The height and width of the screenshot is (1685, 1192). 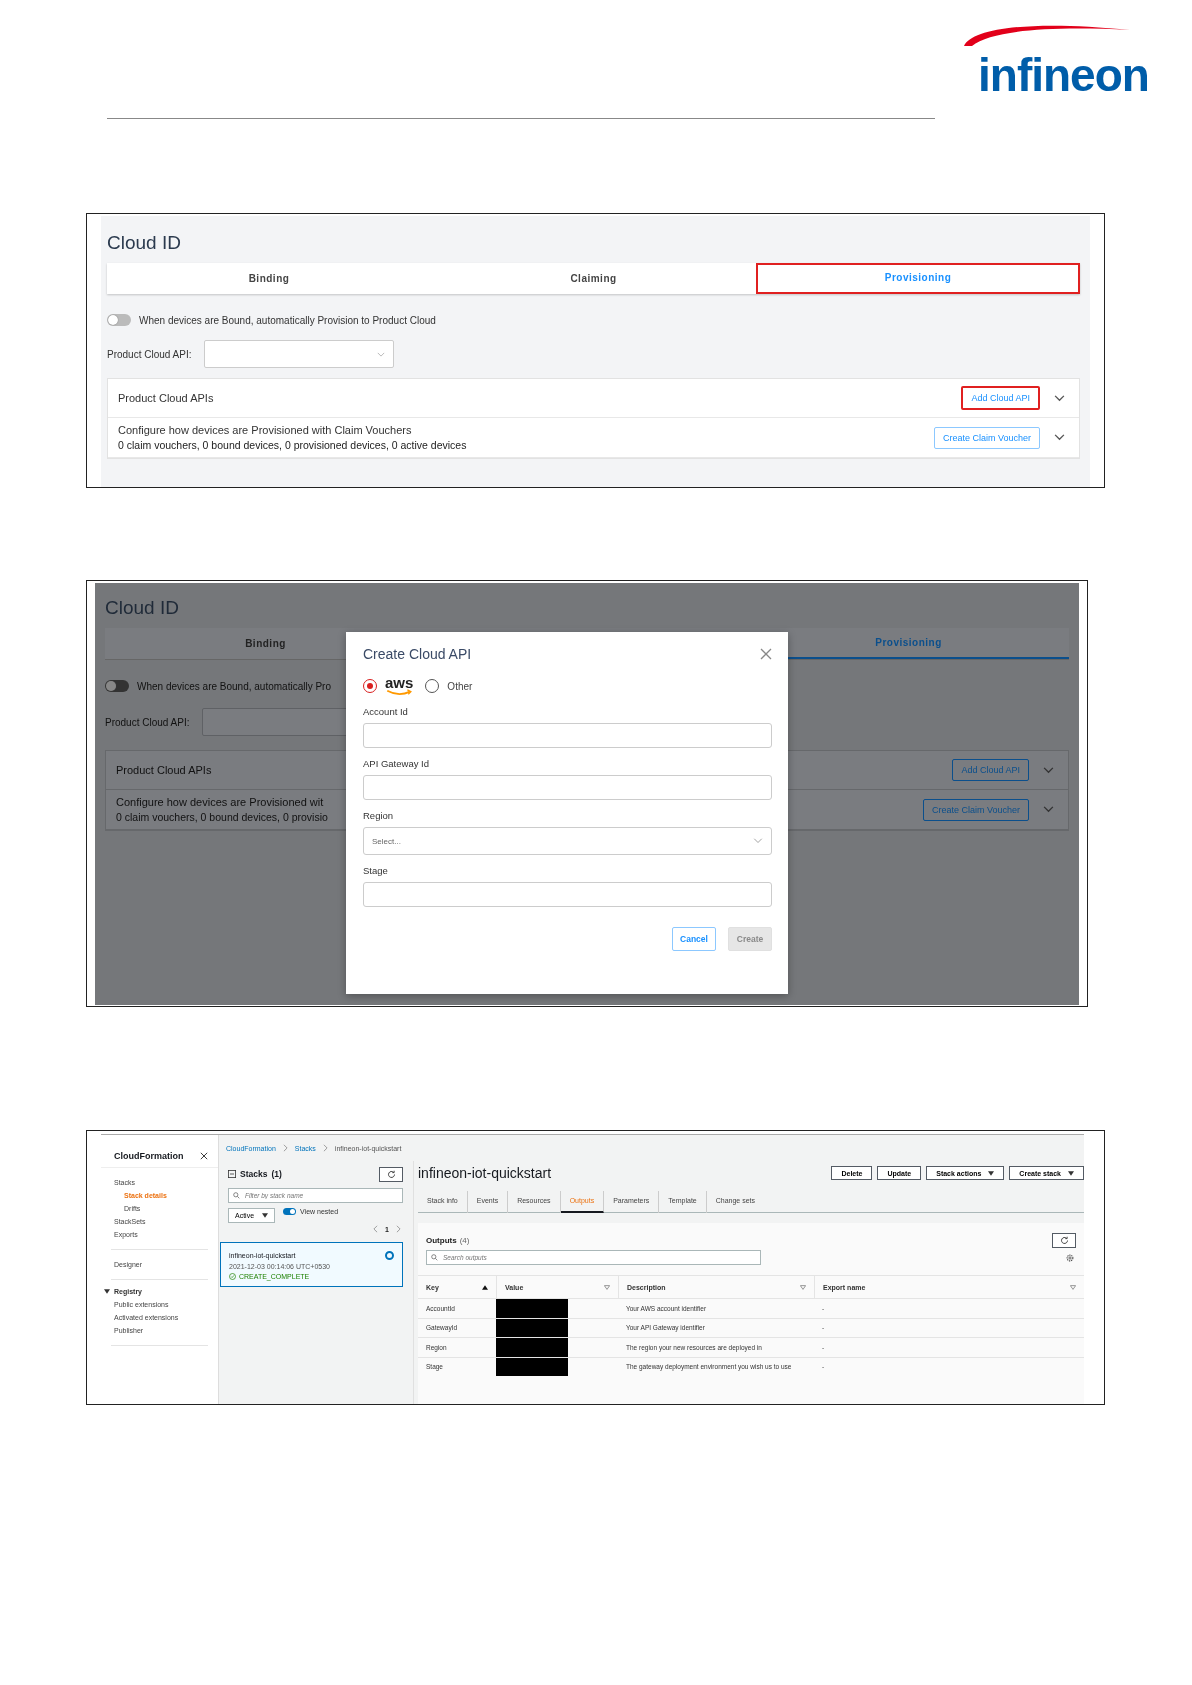 What do you see at coordinates (485, 1173) in the screenshot?
I see `stack-title: infineon-iot-quickstart` at bounding box center [485, 1173].